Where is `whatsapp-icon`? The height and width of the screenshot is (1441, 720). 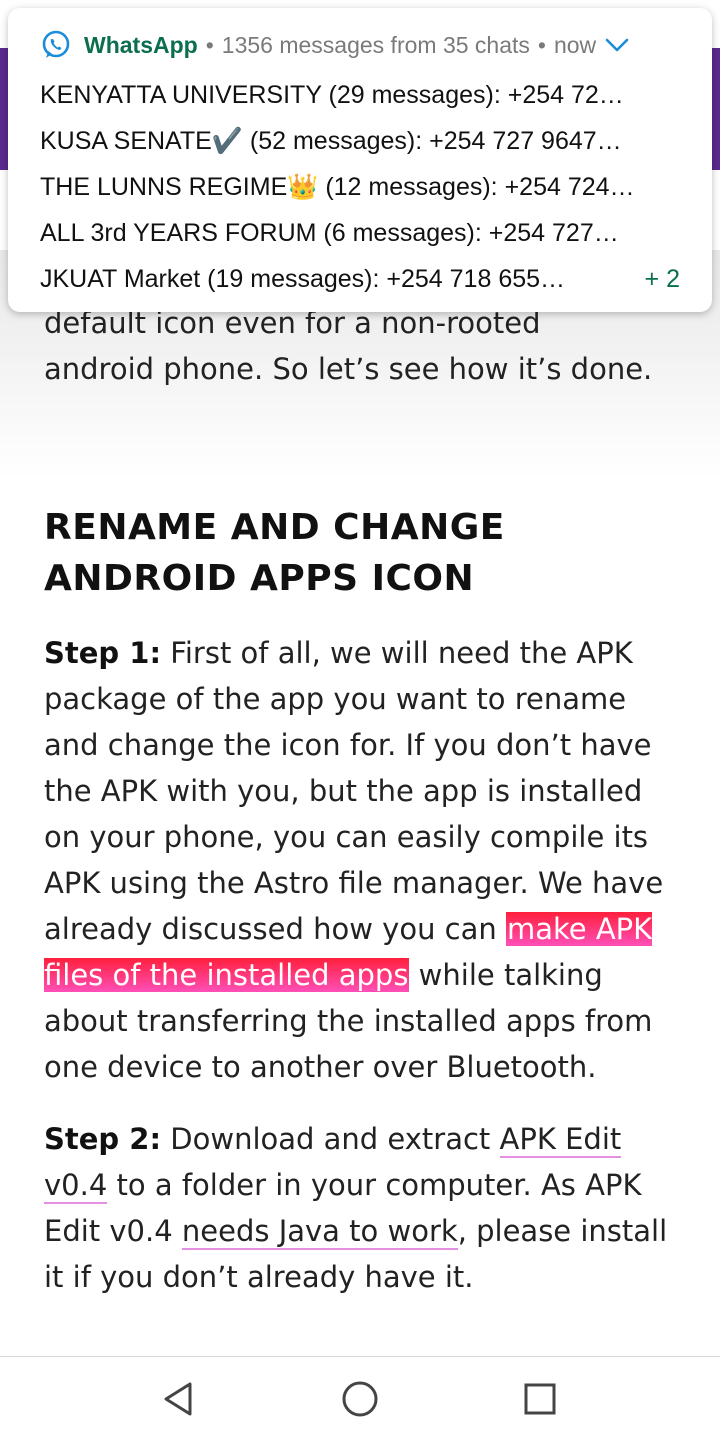 whatsapp-icon is located at coordinates (56, 44).